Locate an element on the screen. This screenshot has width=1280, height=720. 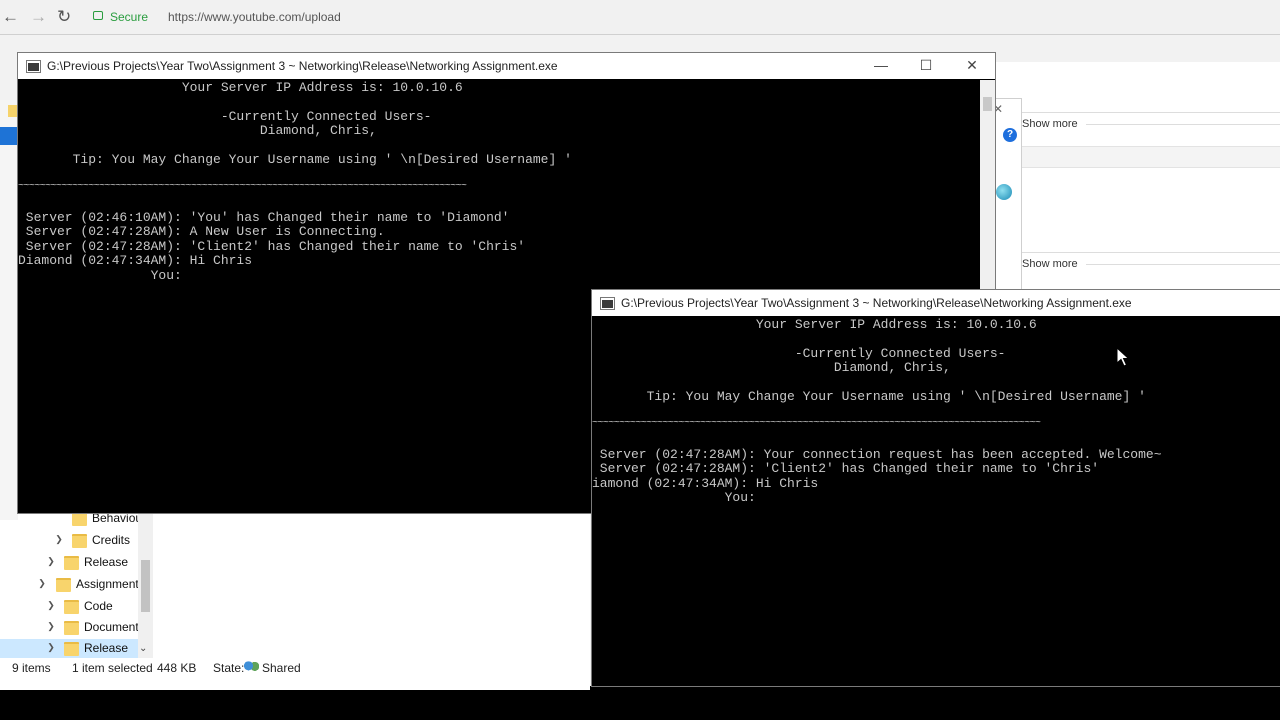
help-icon: ? is located at coordinates (1010, 135).